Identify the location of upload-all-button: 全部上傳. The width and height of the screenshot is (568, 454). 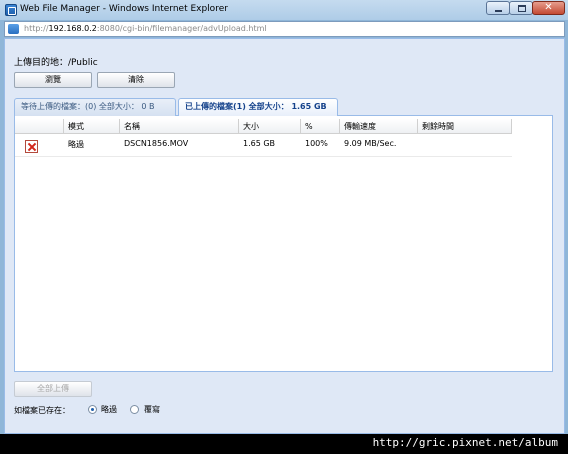
(53, 389).